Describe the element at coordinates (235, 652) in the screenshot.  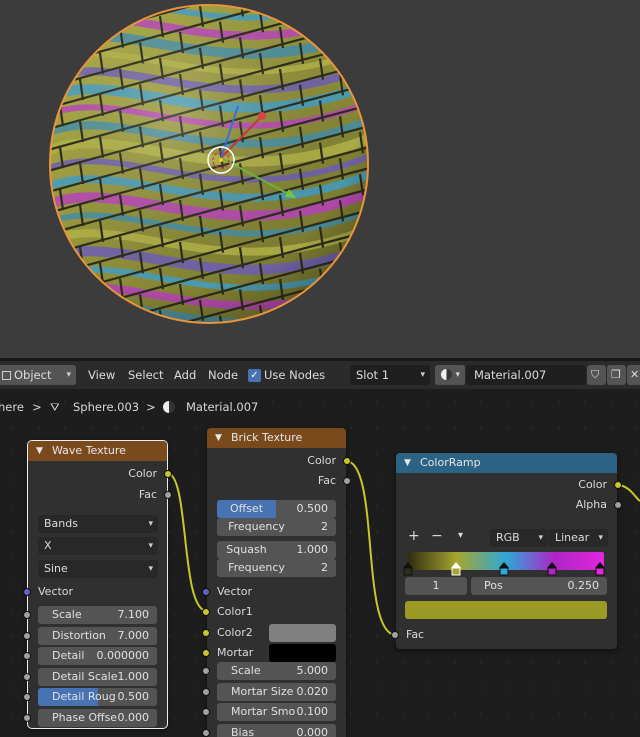
I see `input-mortar-label: Mortar` at that location.